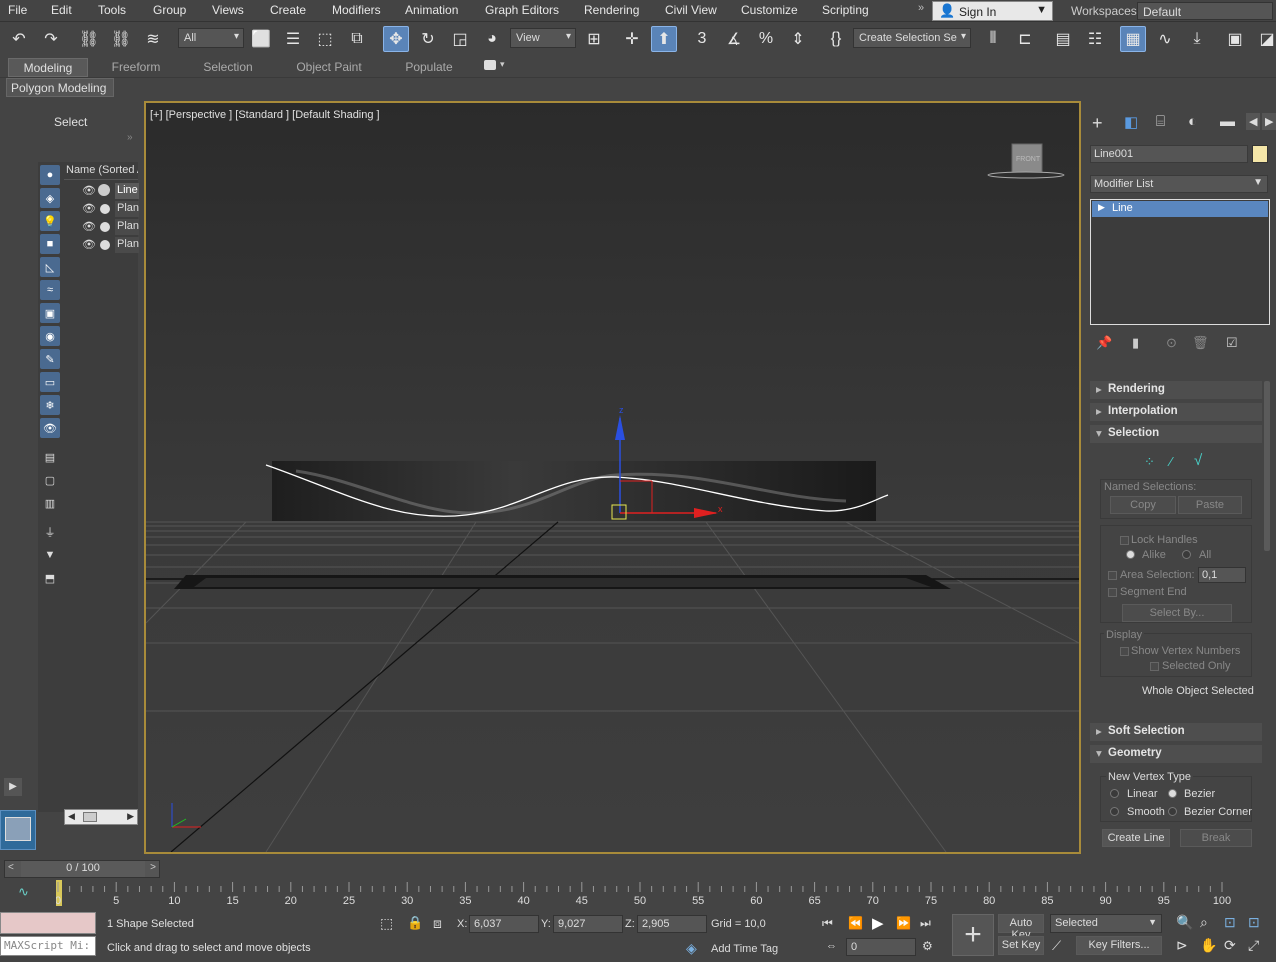 The width and height of the screenshot is (1276, 962). What do you see at coordinates (1171, 461) in the screenshot?
I see `segment-mode-icon: ⁄` at bounding box center [1171, 461].